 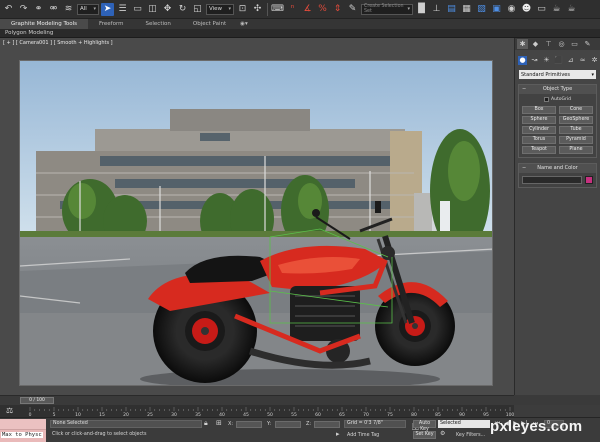 I want to click on cylinder-button: Cylinder, so click(x=539, y=130).